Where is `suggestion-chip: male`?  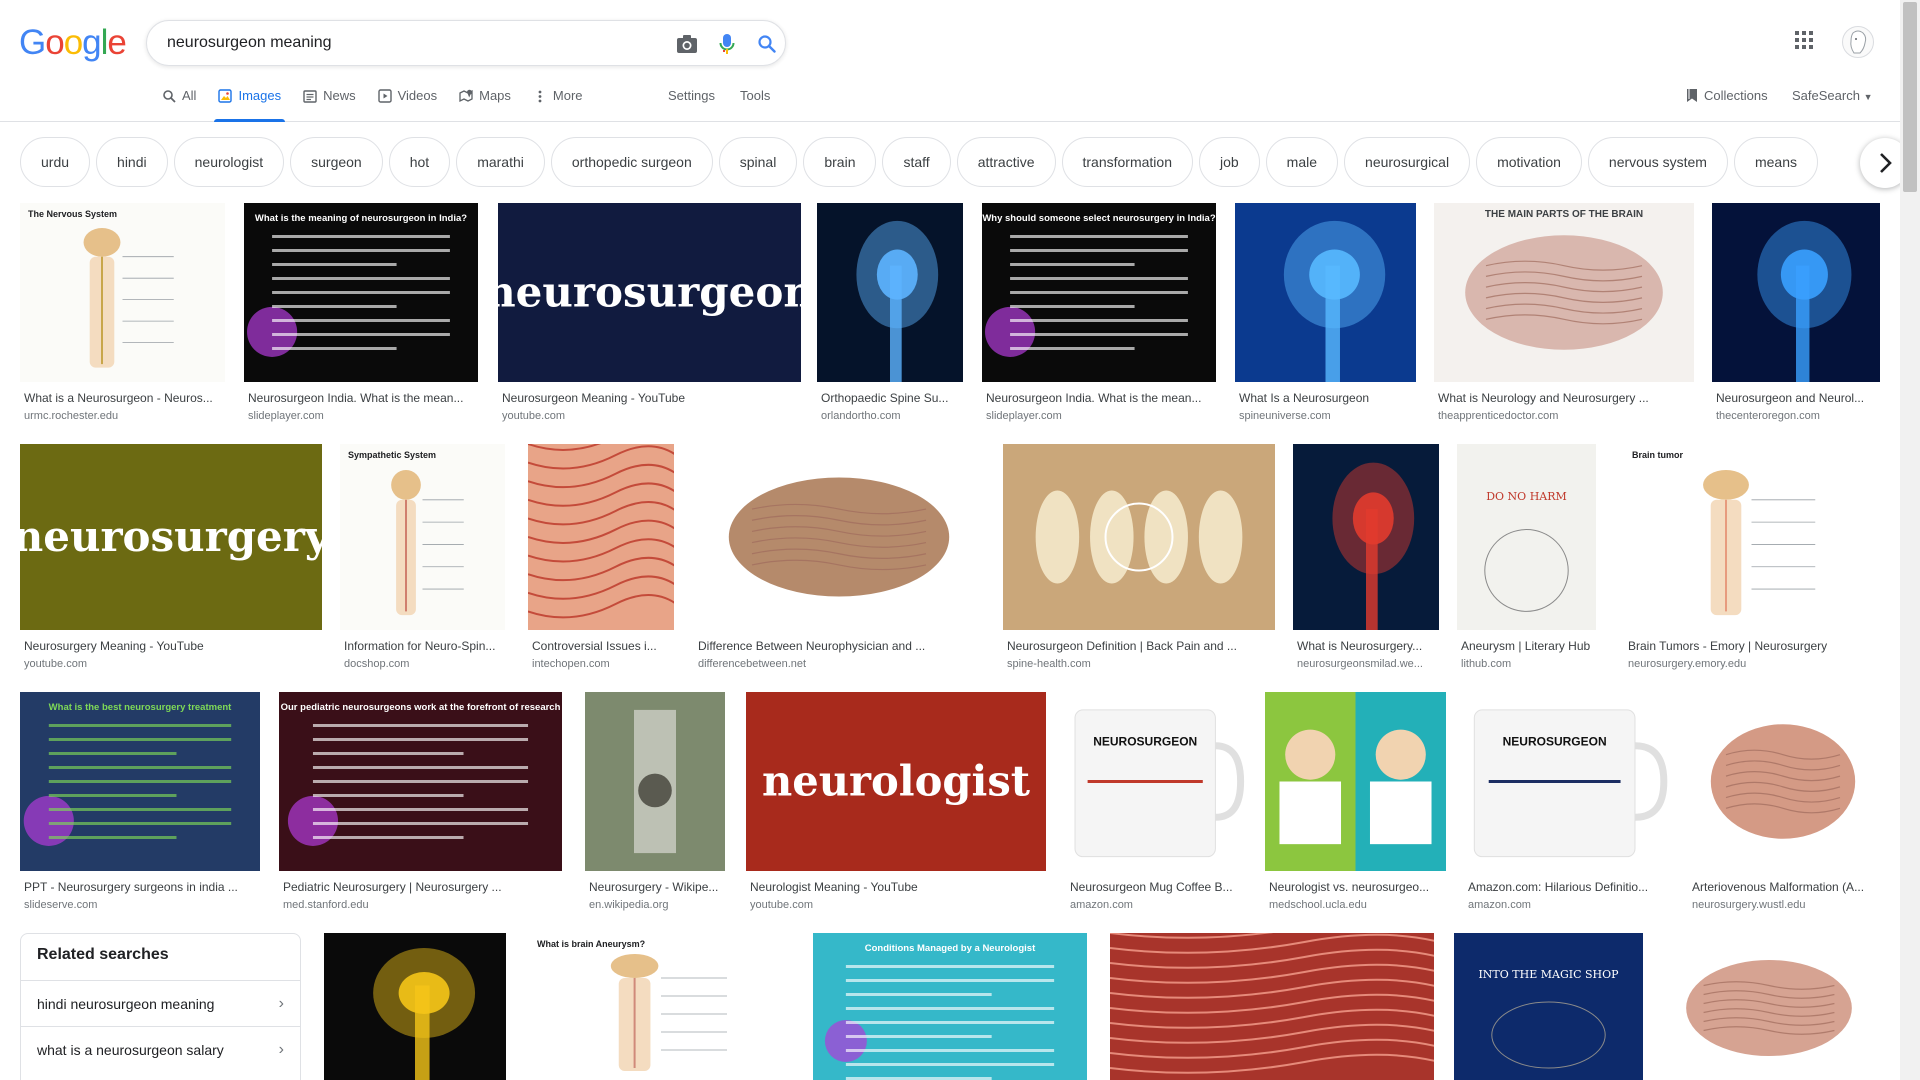 suggestion-chip: male is located at coordinates (1302, 162).